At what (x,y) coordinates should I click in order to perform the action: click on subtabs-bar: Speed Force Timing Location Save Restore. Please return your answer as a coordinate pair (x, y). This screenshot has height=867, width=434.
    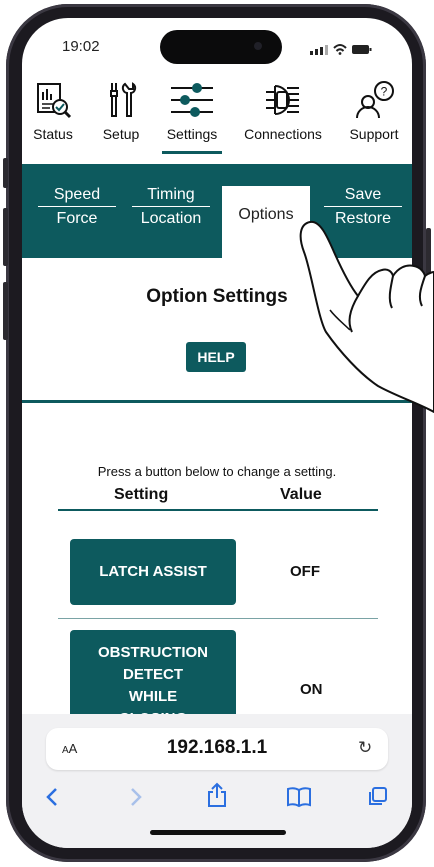
    Looking at the image, I should click on (217, 211).